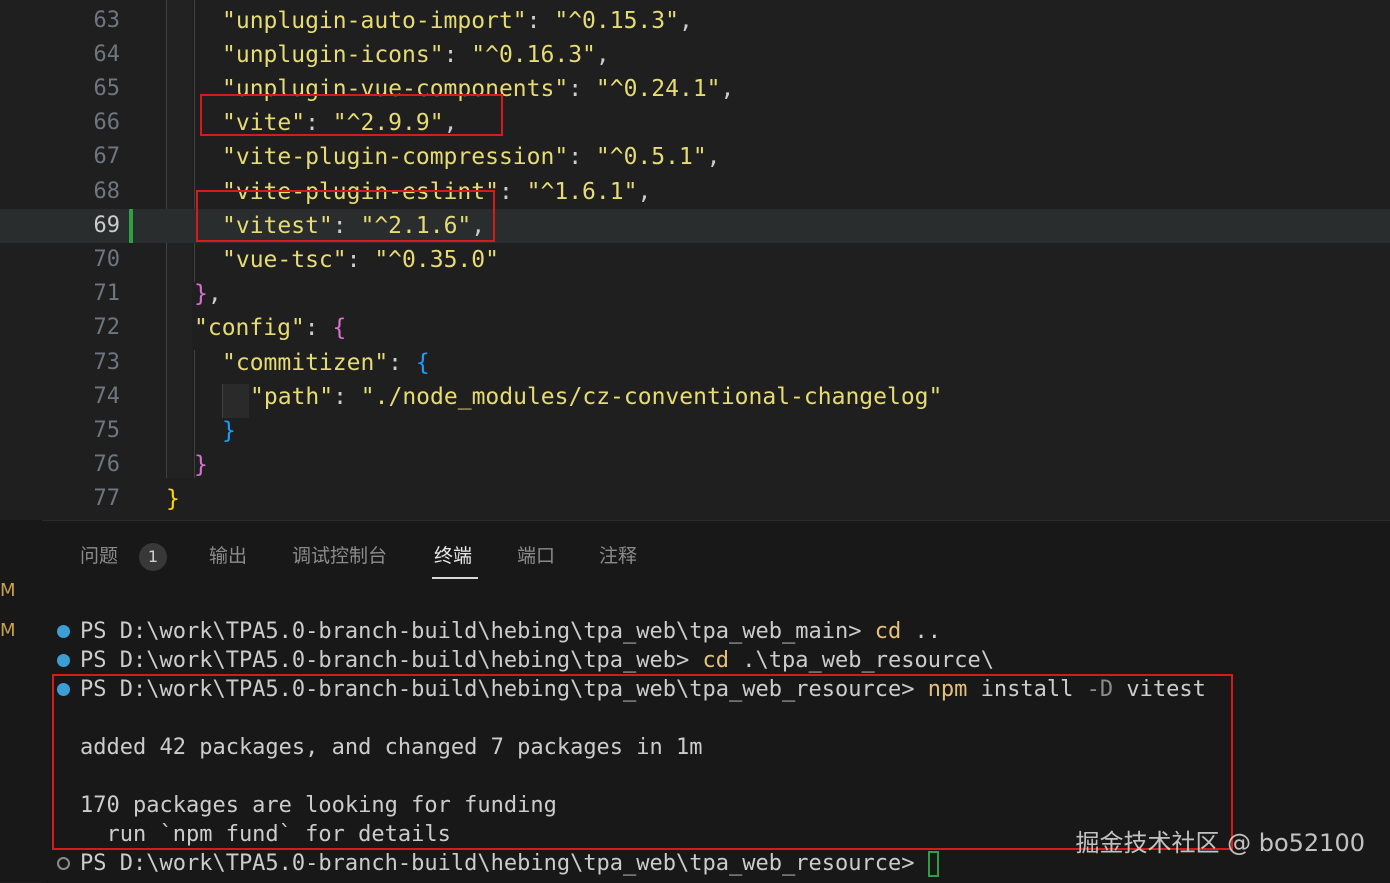 The width and height of the screenshot is (1390, 883). I want to click on line-number: 64, so click(107, 54).